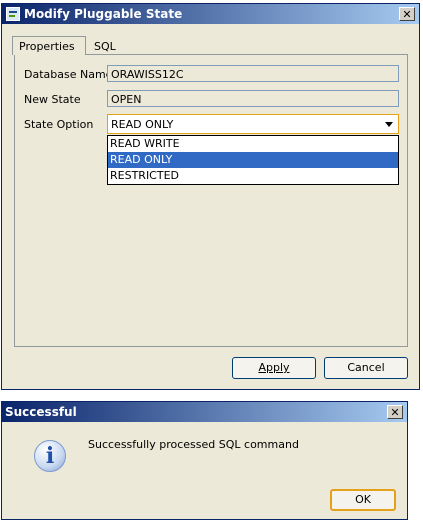 Image resolution: width=423 pixels, height=530 pixels. What do you see at coordinates (193, 444) in the screenshot?
I see `message-text: Successfully processed SQL command` at bounding box center [193, 444].